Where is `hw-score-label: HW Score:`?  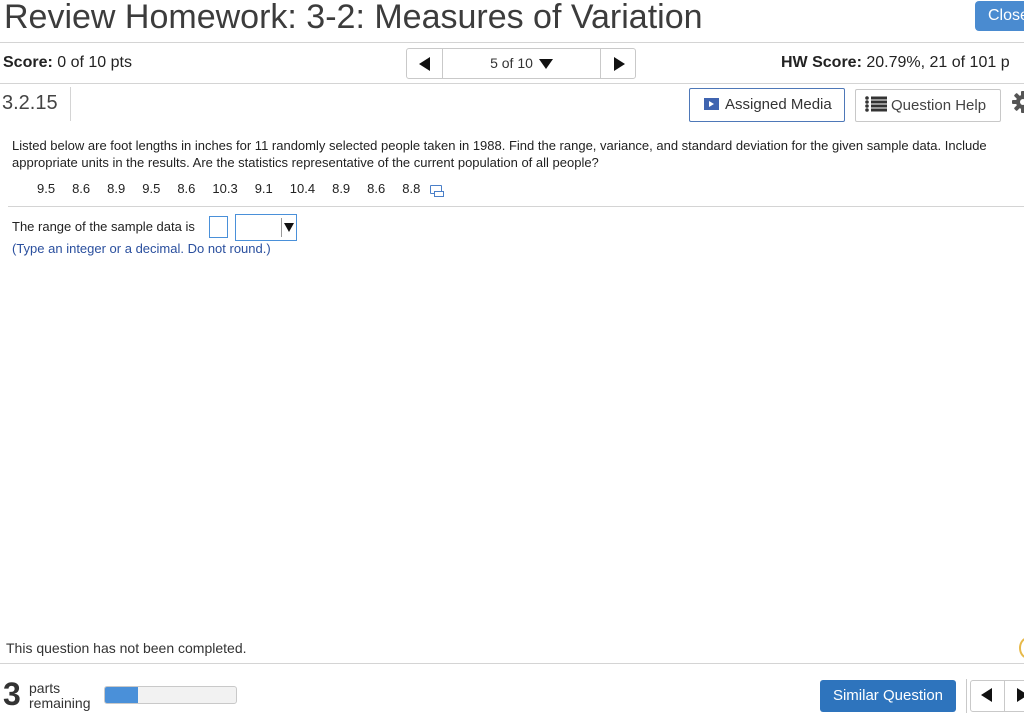
hw-score-label: HW Score: is located at coordinates (821, 62).